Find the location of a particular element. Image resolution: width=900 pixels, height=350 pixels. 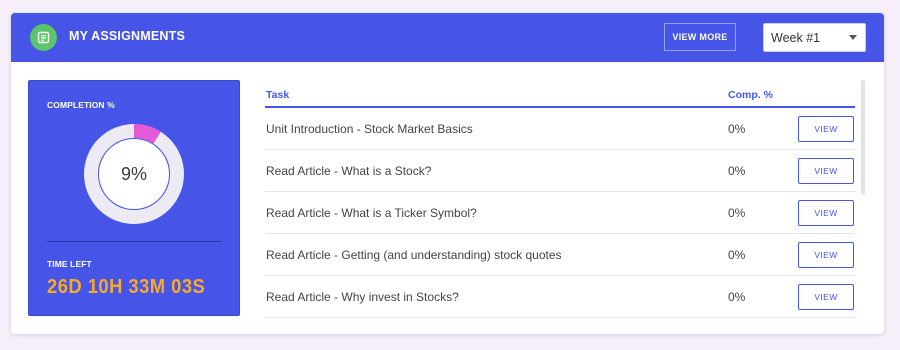

card-header: MY ASSIGNMENTS VIEW MORE Week #1 is located at coordinates (447, 37).